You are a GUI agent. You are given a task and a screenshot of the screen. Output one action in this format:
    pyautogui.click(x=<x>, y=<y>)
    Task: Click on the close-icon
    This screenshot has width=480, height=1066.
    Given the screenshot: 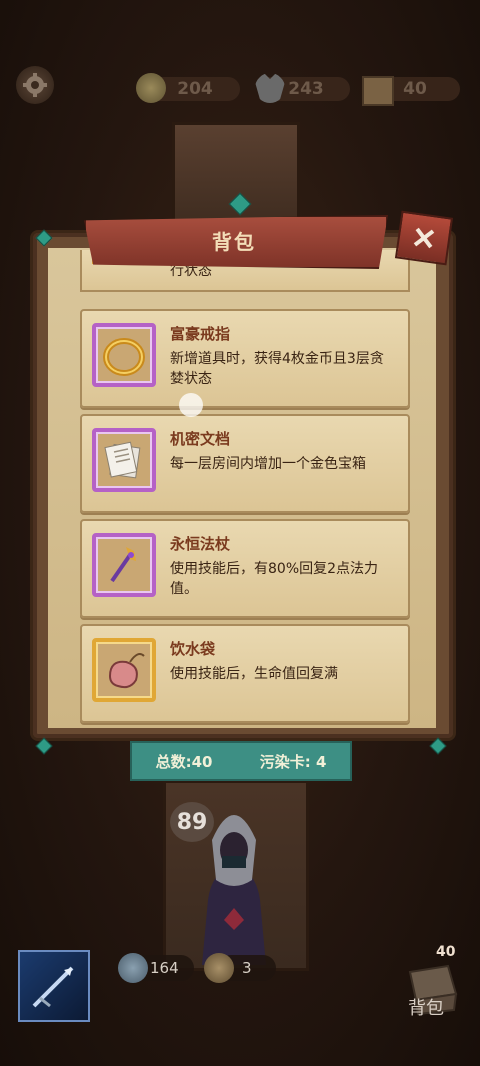 What is the action you would take?
    pyautogui.click(x=424, y=238)
    